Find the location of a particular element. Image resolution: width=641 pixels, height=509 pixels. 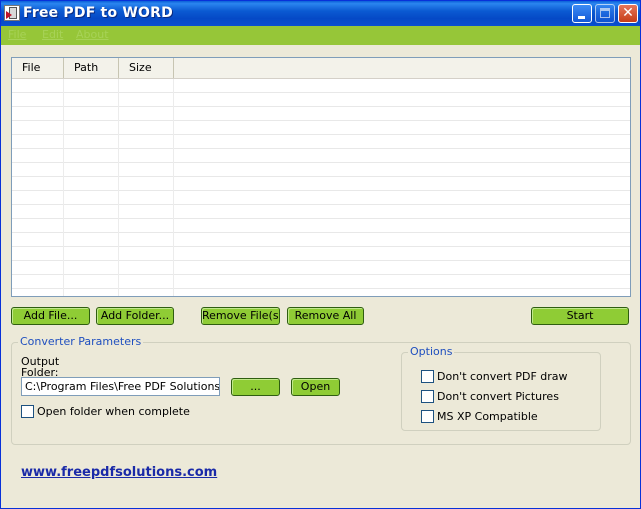

column-header-path: Path is located at coordinates (91, 68).